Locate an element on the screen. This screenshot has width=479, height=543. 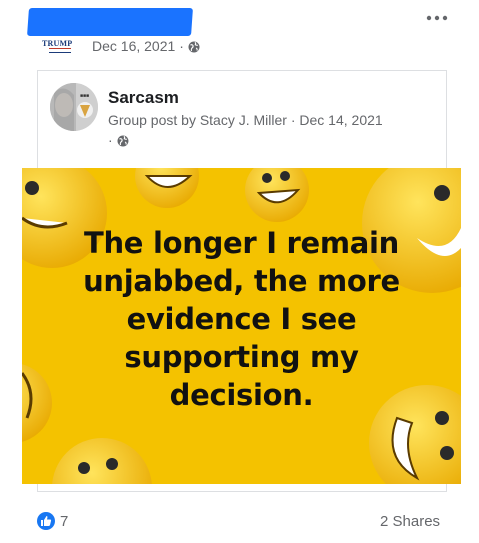
poster-logo-text: TRUMP is located at coordinates (57, 43).